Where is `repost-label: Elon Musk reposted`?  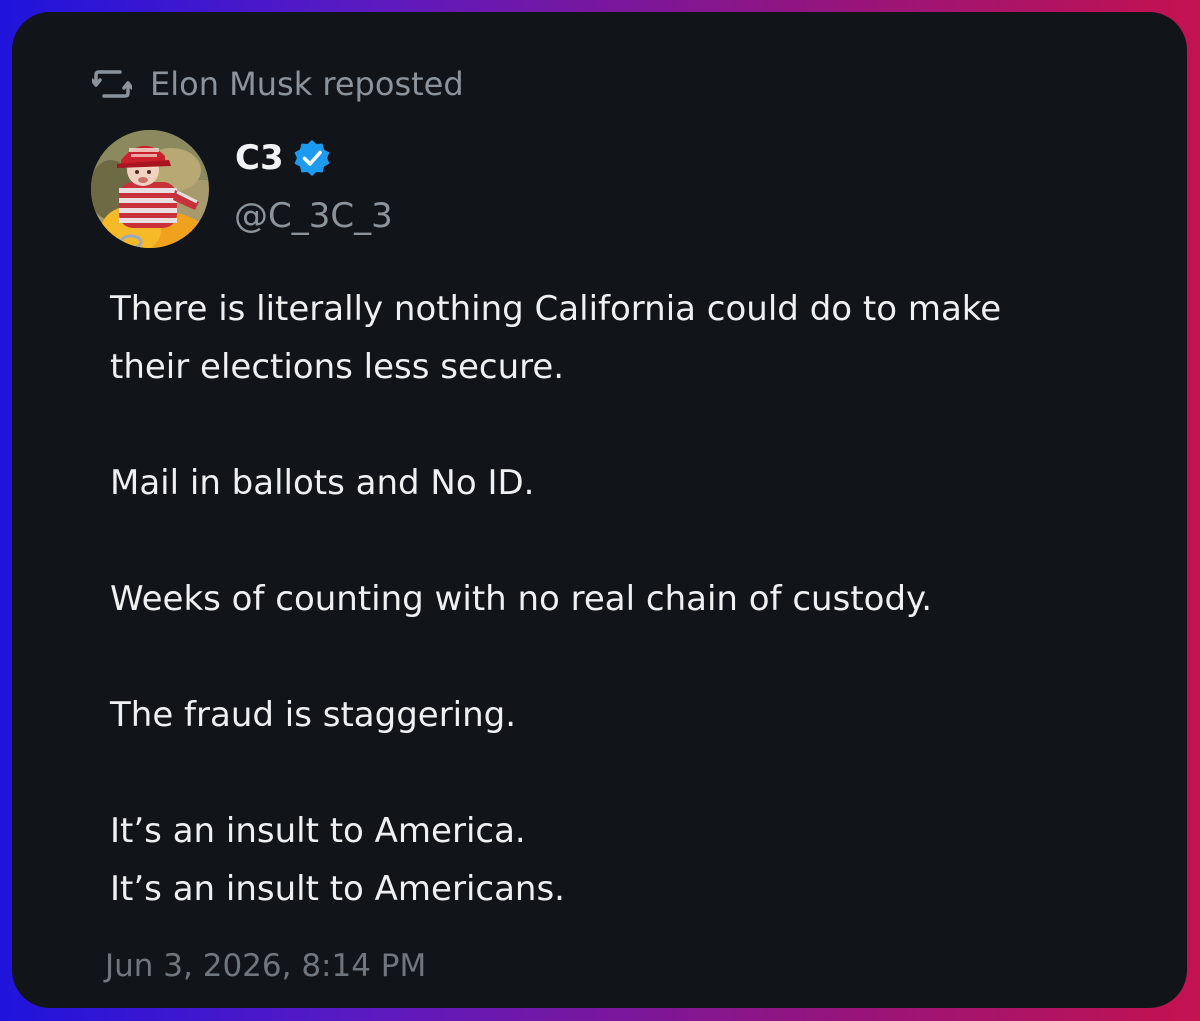 repost-label: Elon Musk reposted is located at coordinates (307, 84).